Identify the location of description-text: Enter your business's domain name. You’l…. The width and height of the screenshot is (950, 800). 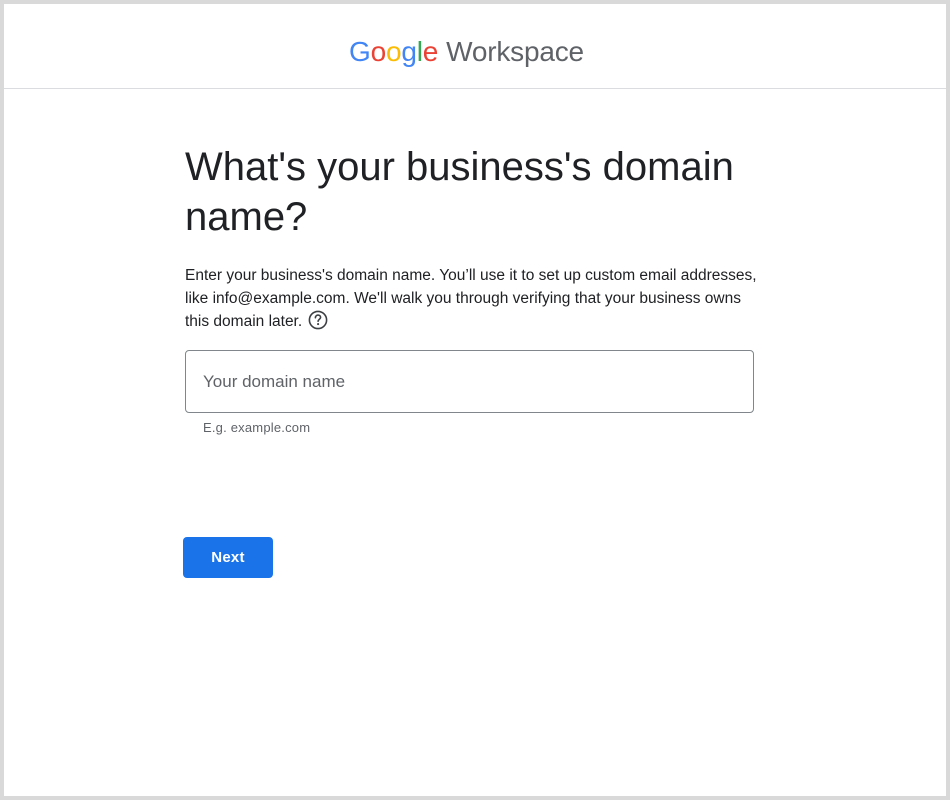
(471, 298).